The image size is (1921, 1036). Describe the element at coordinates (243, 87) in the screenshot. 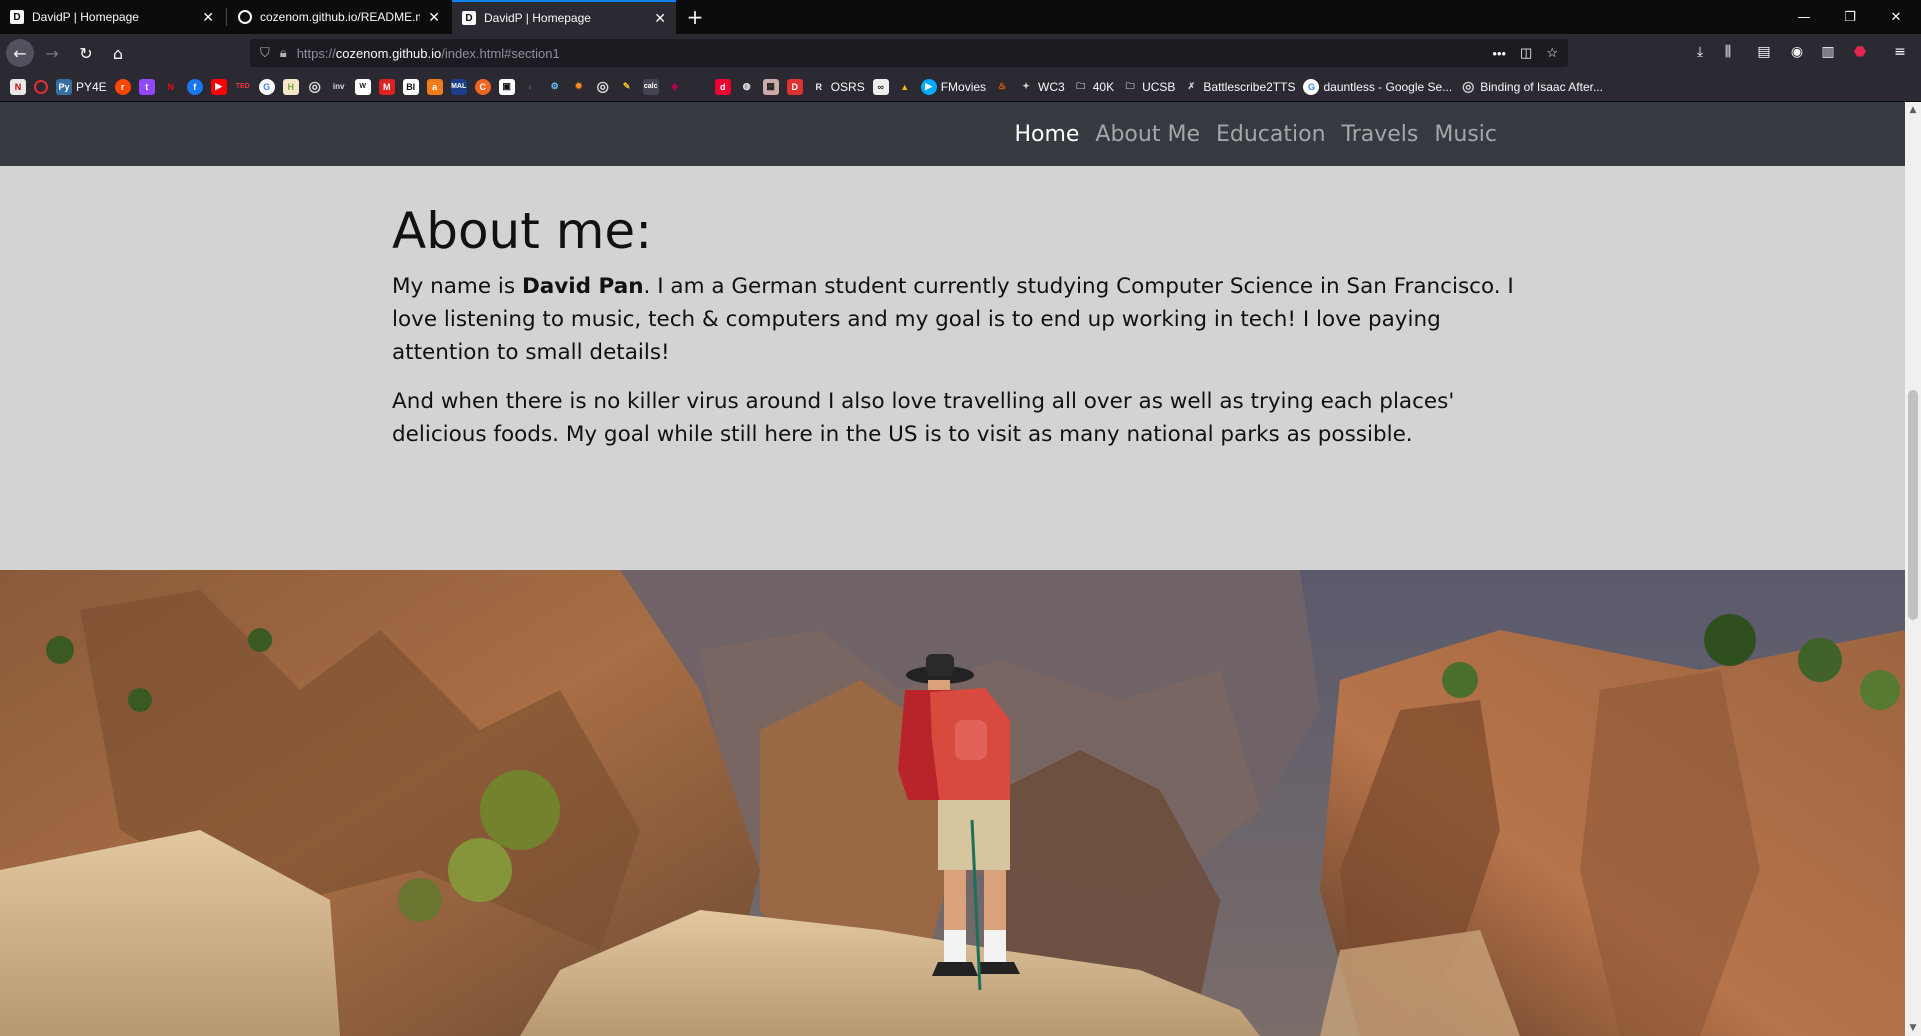

I see `ted-icon: TED` at that location.